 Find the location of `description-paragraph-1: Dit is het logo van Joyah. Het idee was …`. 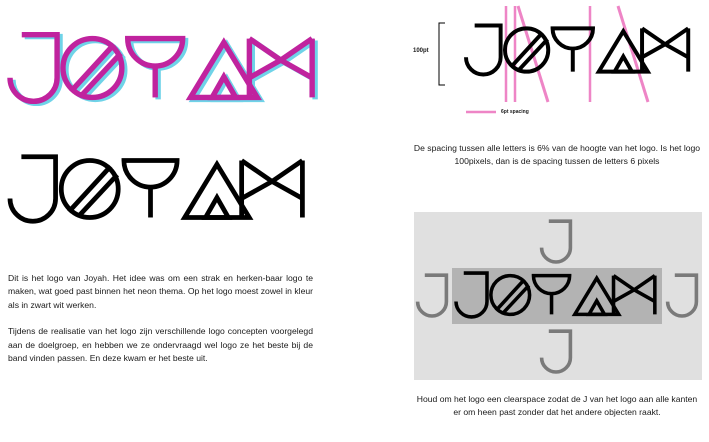

description-paragraph-1: Dit is het logo van Joyah. Het idee was … is located at coordinates (160, 291).